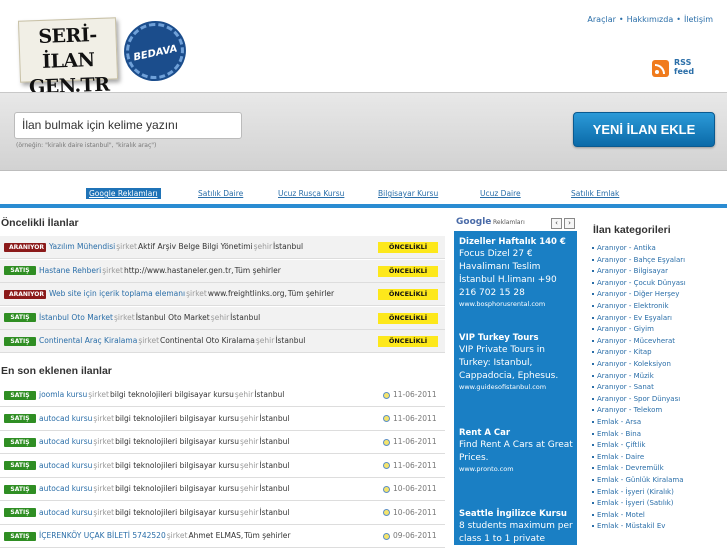 The width and height of the screenshot is (727, 548). Describe the element at coordinates (644, 129) in the screenshot. I see `add-new-listing-button: YENİ İLAN EKLE` at that location.